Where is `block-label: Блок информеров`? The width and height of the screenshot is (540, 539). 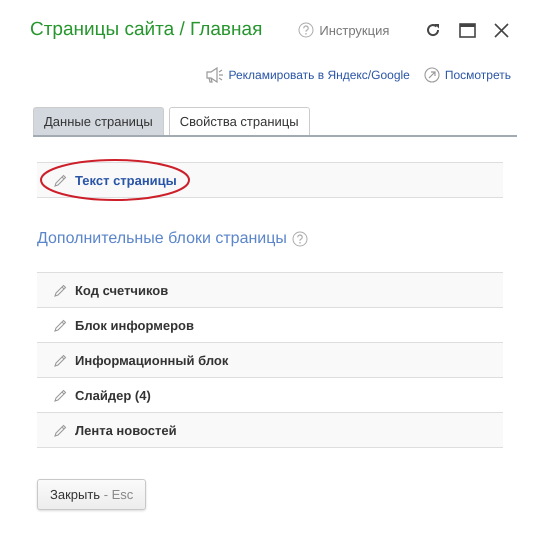
block-label: Блок информеров is located at coordinates (134, 325).